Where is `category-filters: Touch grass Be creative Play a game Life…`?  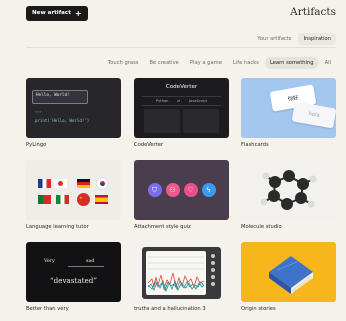 category-filters: Touch grass Be creative Play a game Life… is located at coordinates (219, 63).